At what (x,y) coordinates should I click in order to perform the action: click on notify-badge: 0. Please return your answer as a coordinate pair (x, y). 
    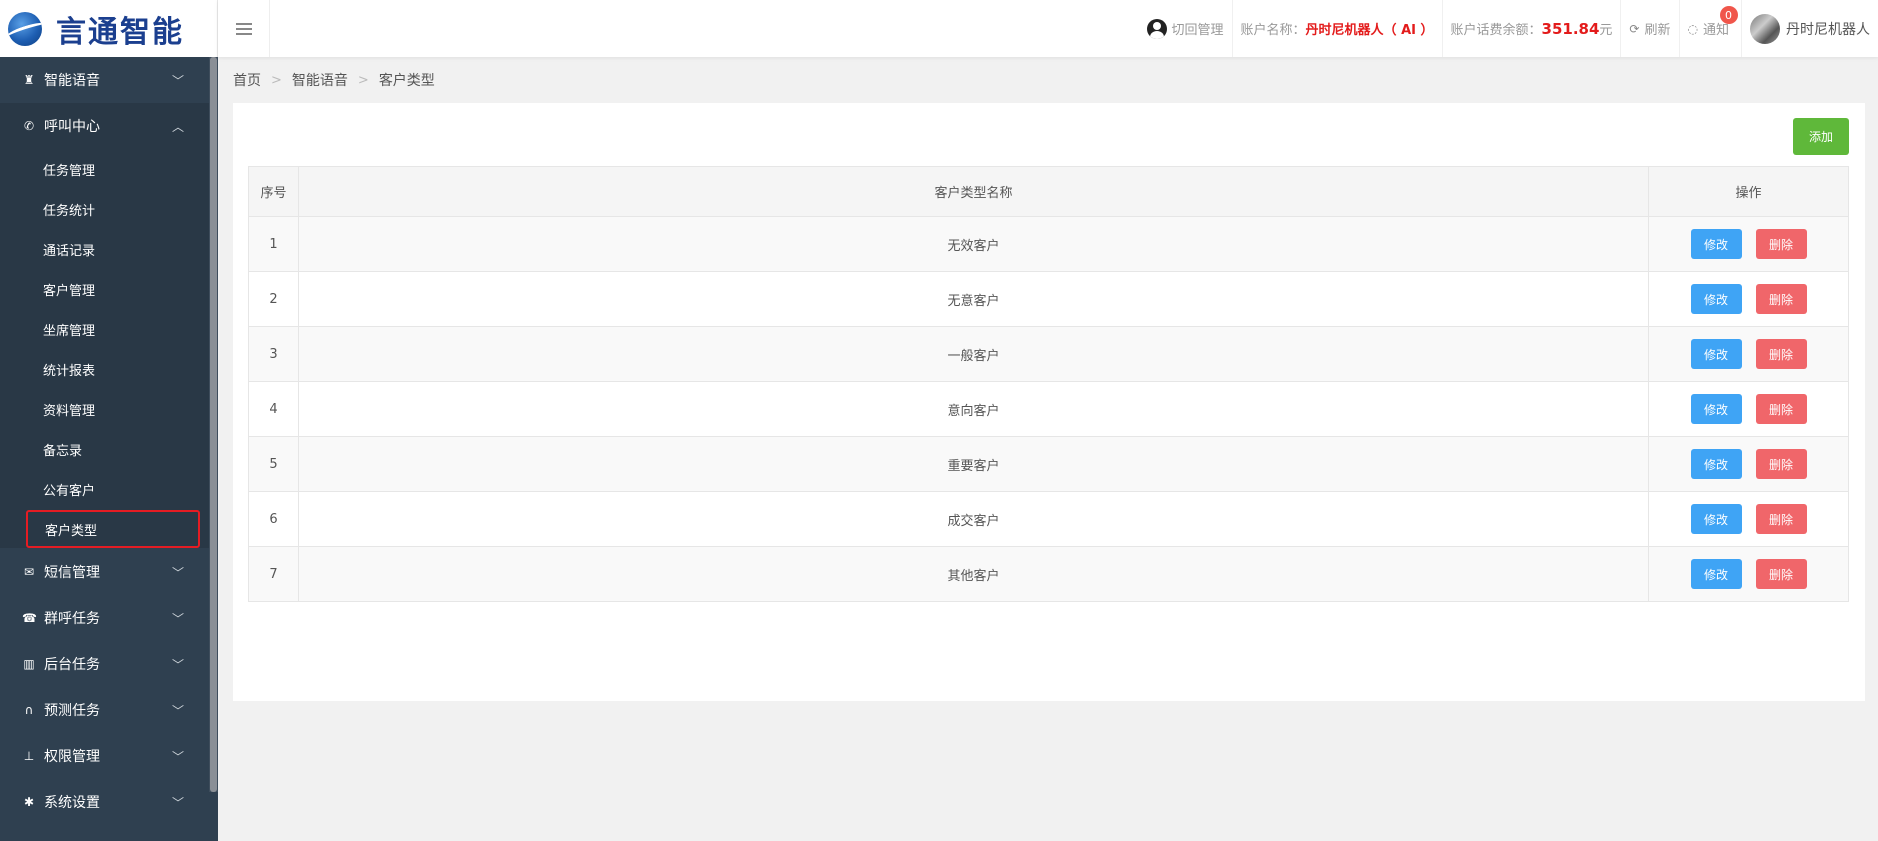
    Looking at the image, I should click on (1728, 15).